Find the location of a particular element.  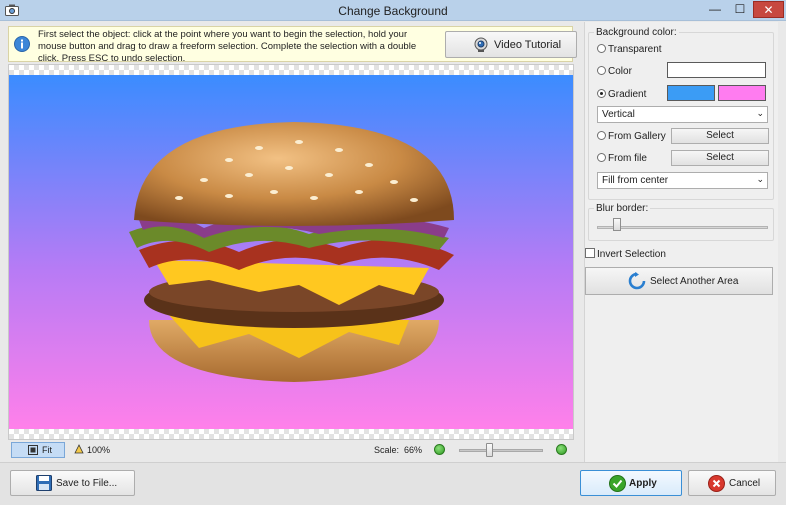

actual-size-button: 100% is located at coordinates (92, 449).